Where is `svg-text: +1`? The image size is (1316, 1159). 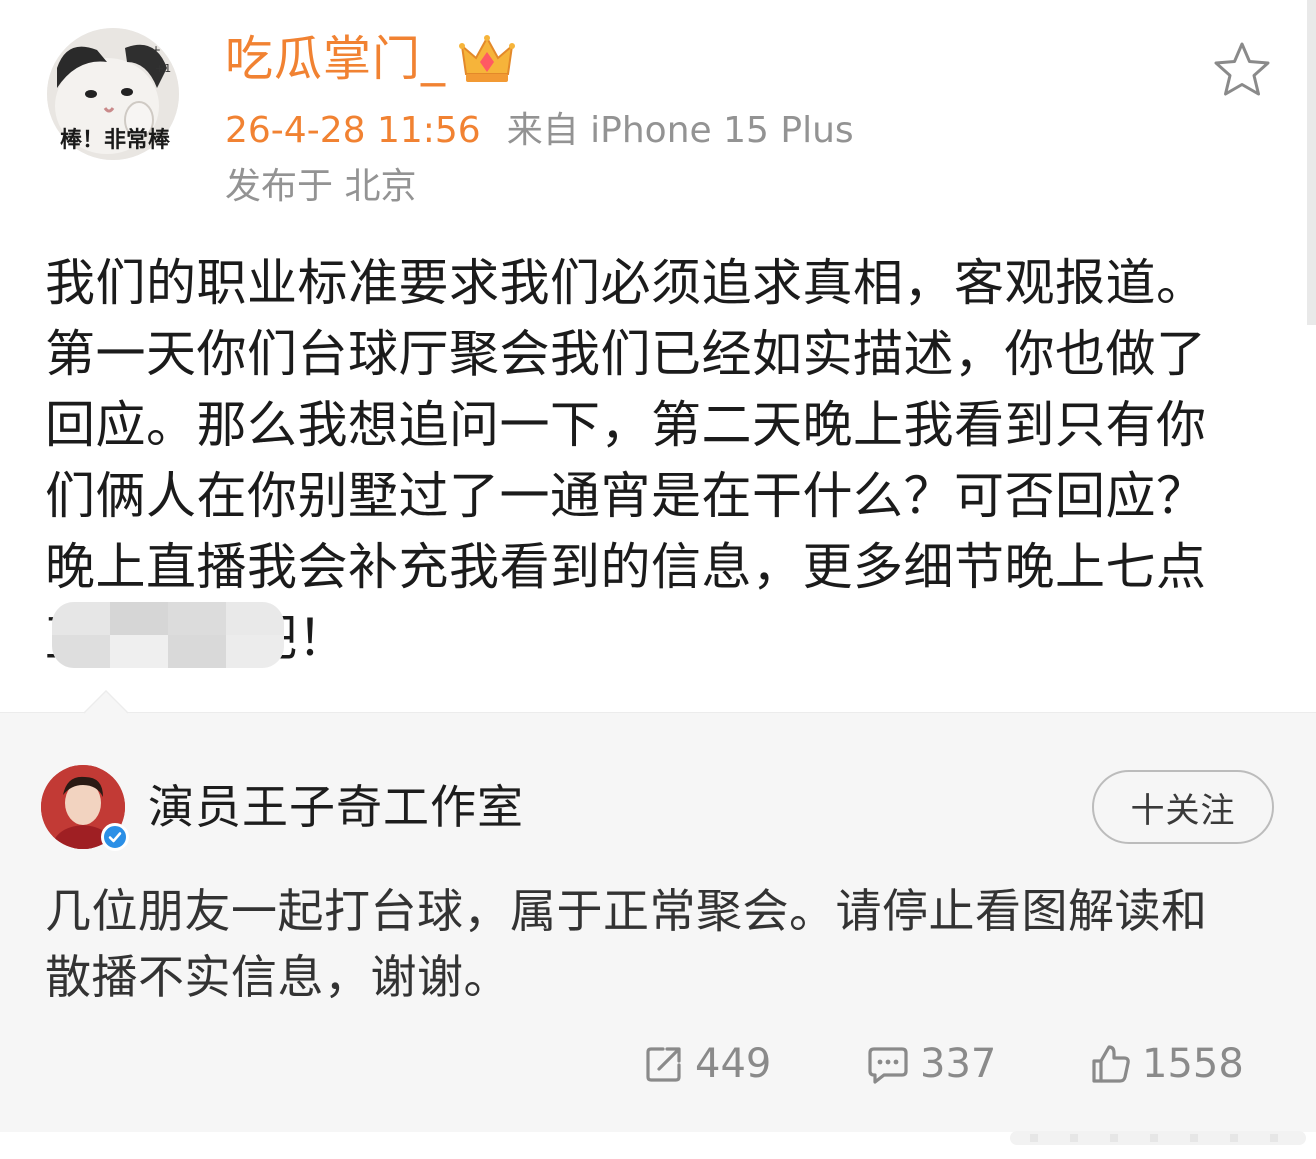 svg-text: +1 is located at coordinates (163, 68).